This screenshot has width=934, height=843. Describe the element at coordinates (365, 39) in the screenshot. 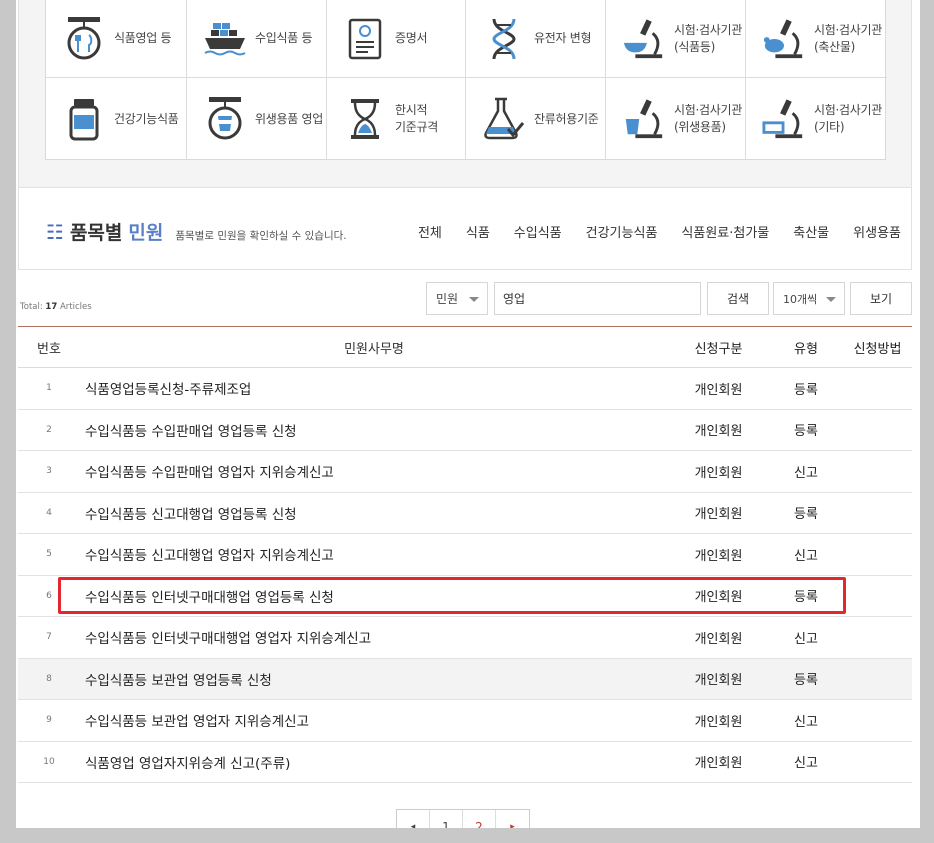

I see `certificate-icon` at that location.